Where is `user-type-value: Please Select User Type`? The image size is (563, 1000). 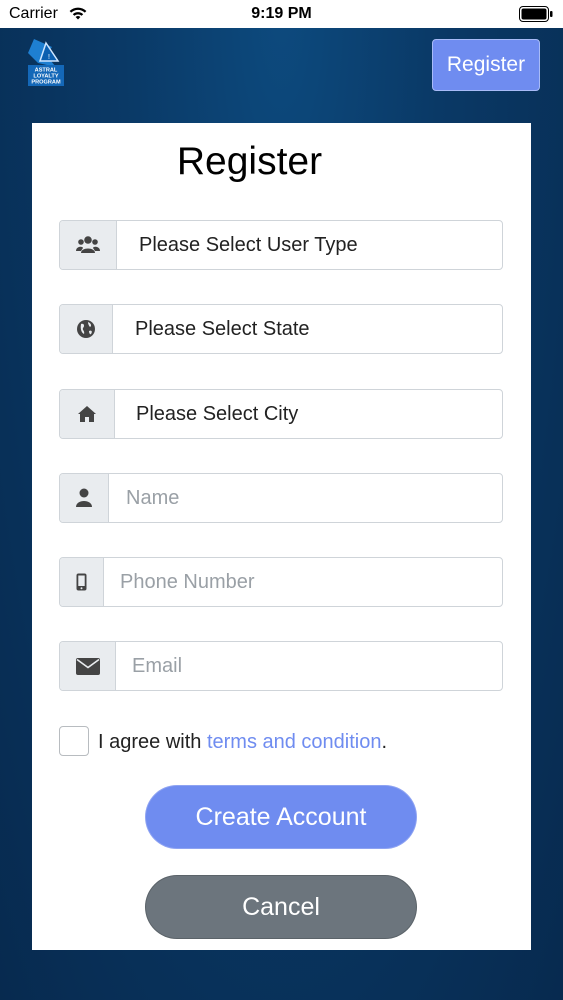
user-type-value: Please Select User Type is located at coordinates (248, 245).